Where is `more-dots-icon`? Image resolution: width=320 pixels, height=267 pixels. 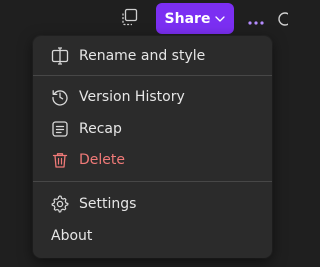 more-dots-icon is located at coordinates (256, 19).